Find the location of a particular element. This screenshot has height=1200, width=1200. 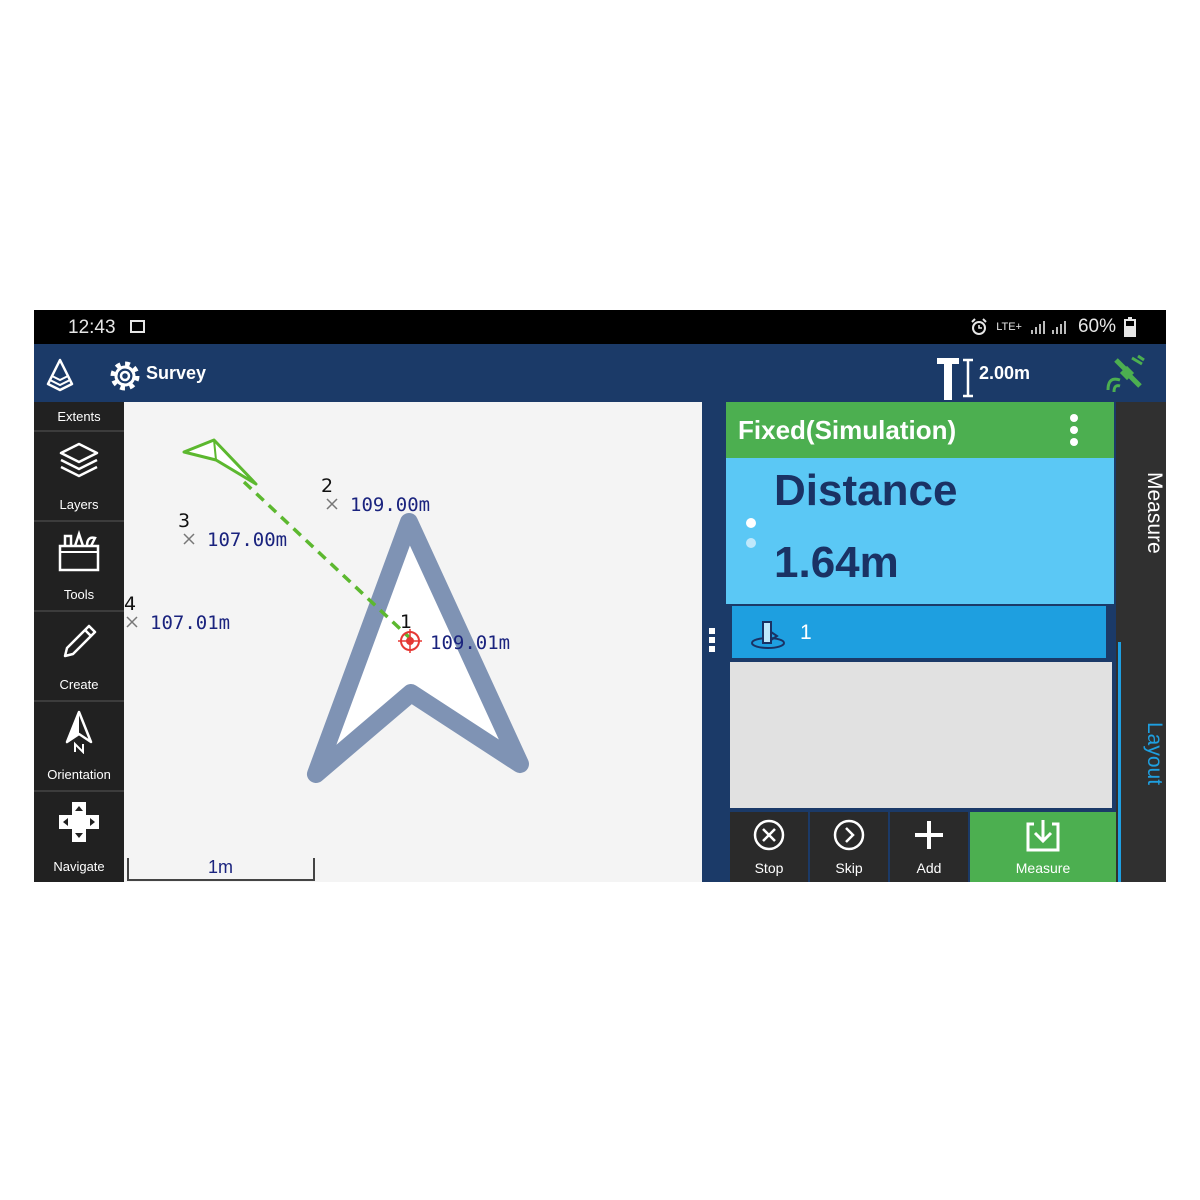

battery-icon is located at coordinates (1130, 327).